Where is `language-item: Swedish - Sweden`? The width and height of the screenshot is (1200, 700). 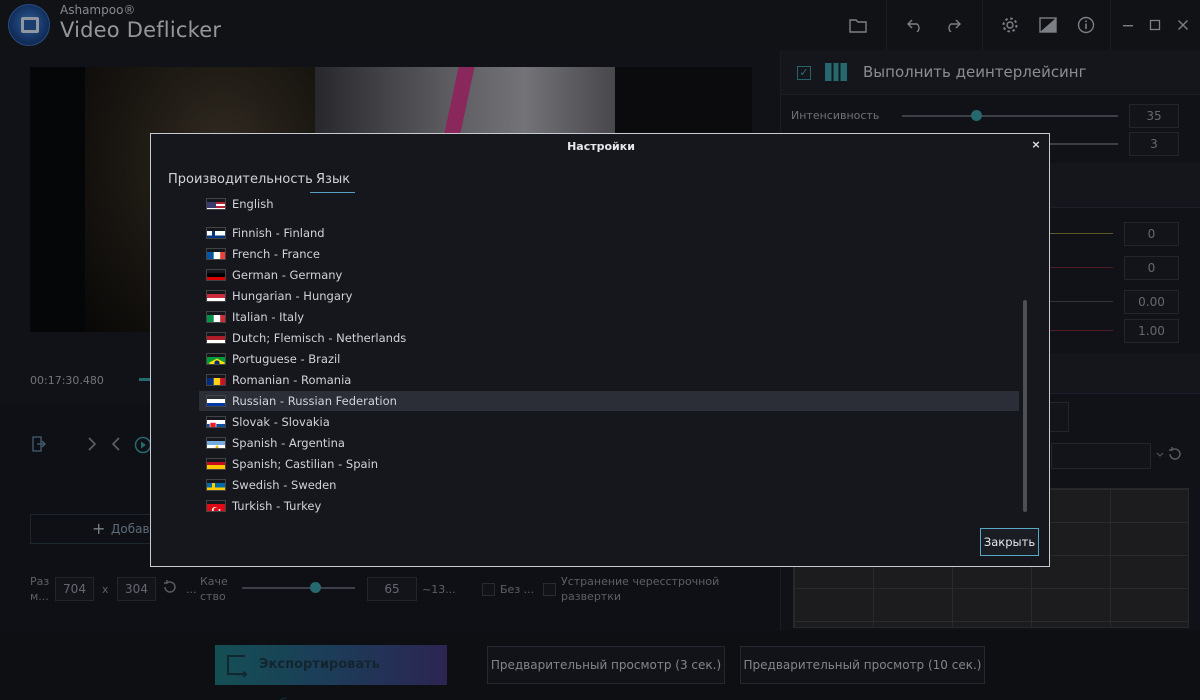
language-item: Swedish - Sweden is located at coordinates (609, 485).